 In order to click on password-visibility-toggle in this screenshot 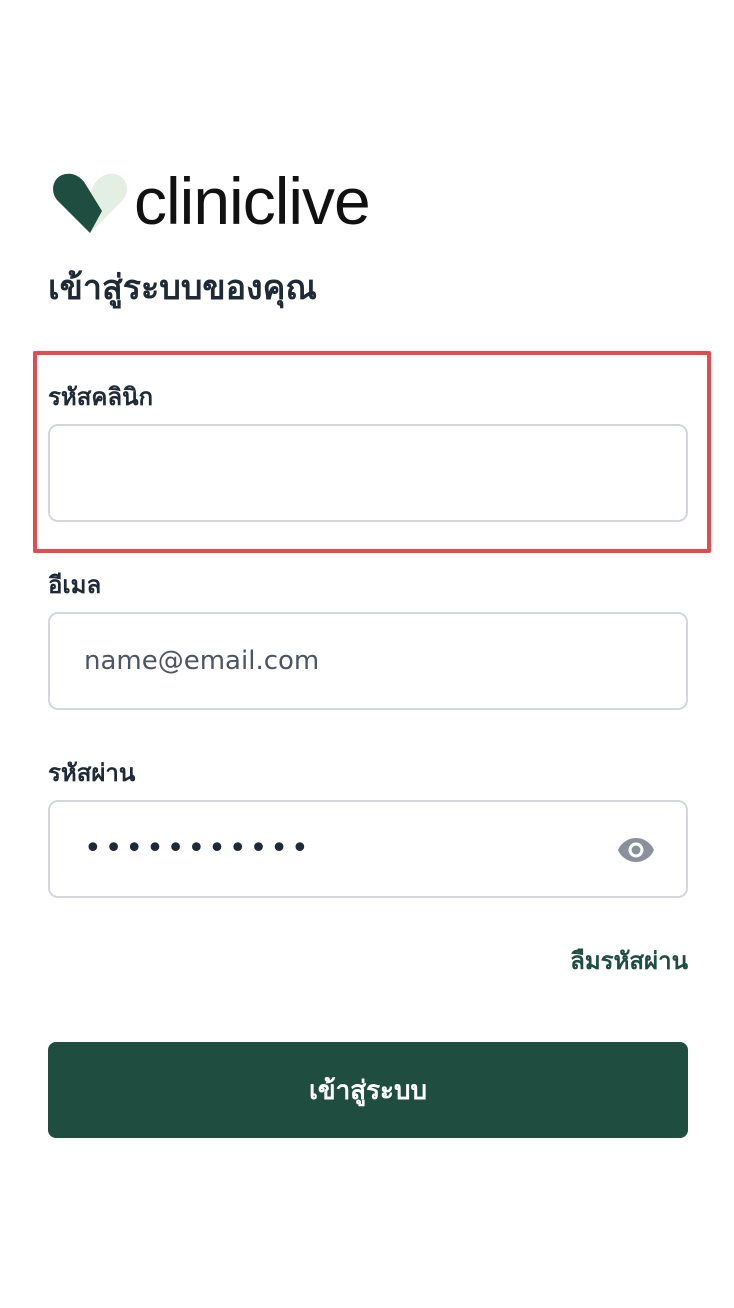, I will do `click(636, 850)`.